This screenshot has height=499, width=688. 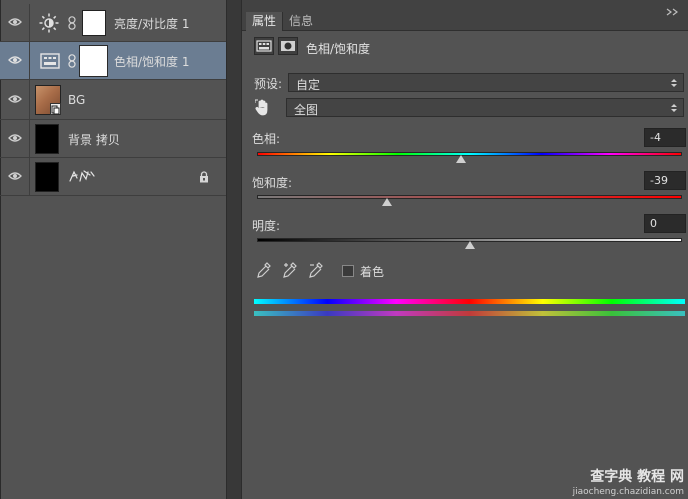 What do you see at coordinates (300, 21) in the screenshot?
I see `tab-info: 信息` at bounding box center [300, 21].